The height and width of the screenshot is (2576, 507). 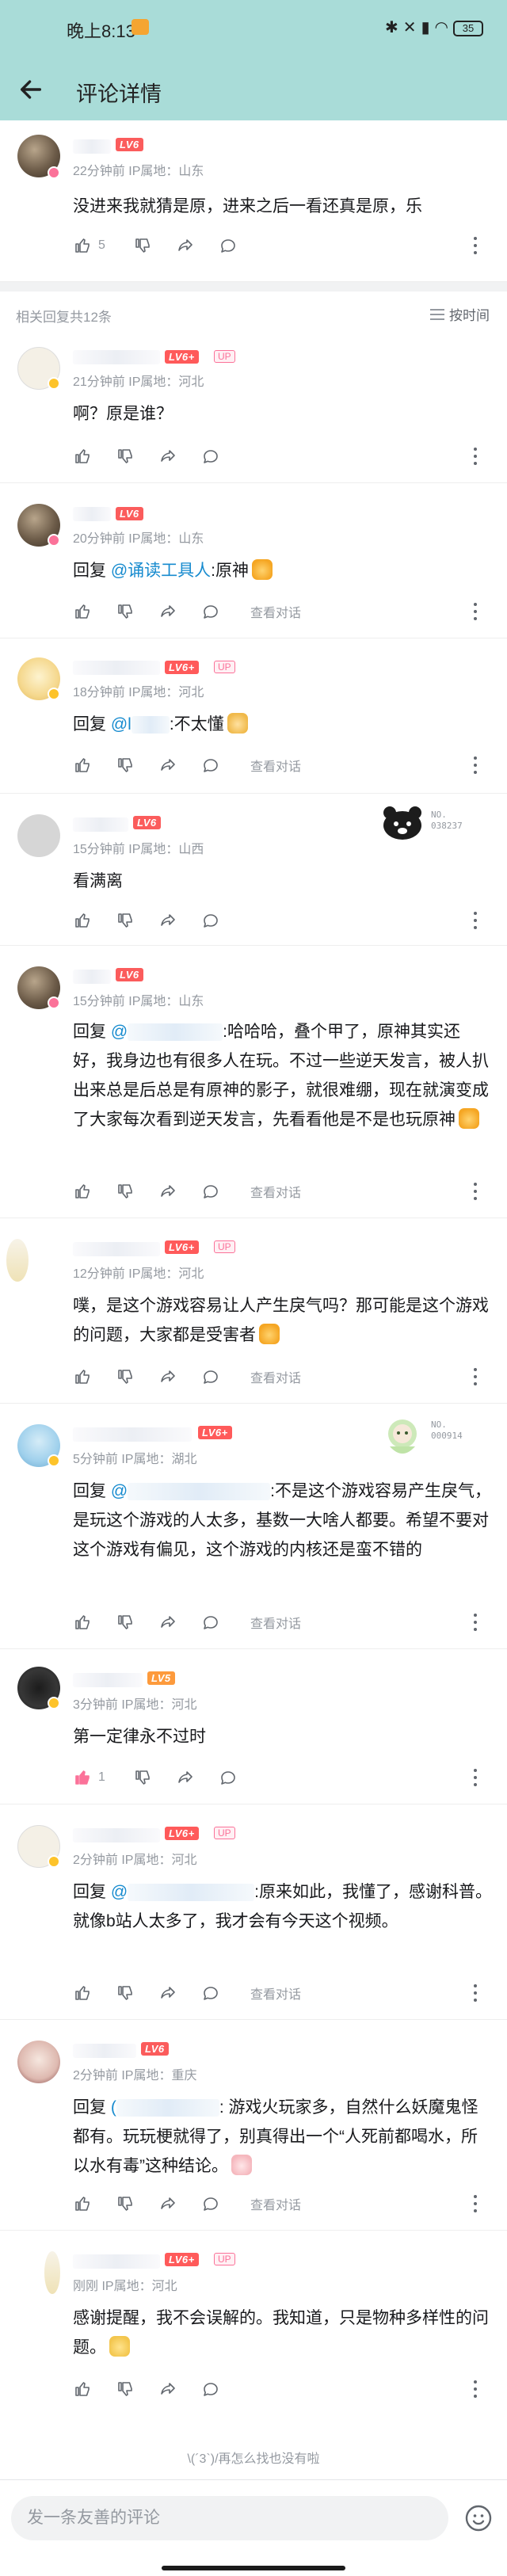 What do you see at coordinates (403, 823) in the screenshot?
I see `bear-decoration-icon` at bounding box center [403, 823].